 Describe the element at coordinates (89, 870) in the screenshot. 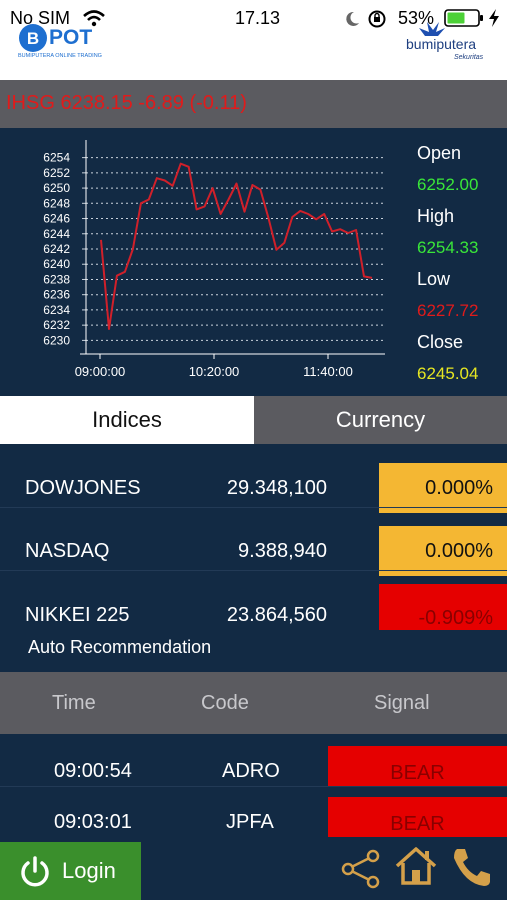

I see `login-label: Login` at that location.